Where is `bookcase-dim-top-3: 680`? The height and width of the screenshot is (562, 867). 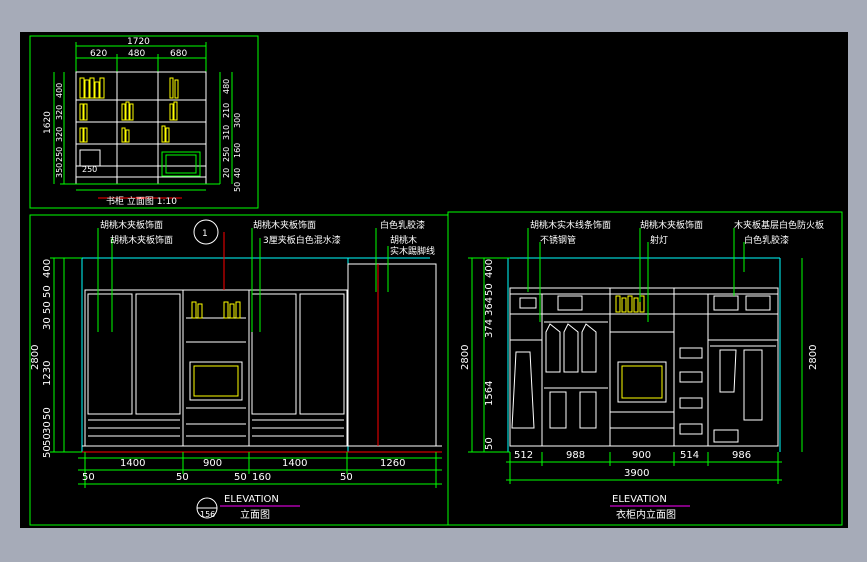
bookcase-dim-top-3: 680 is located at coordinates (178, 54).